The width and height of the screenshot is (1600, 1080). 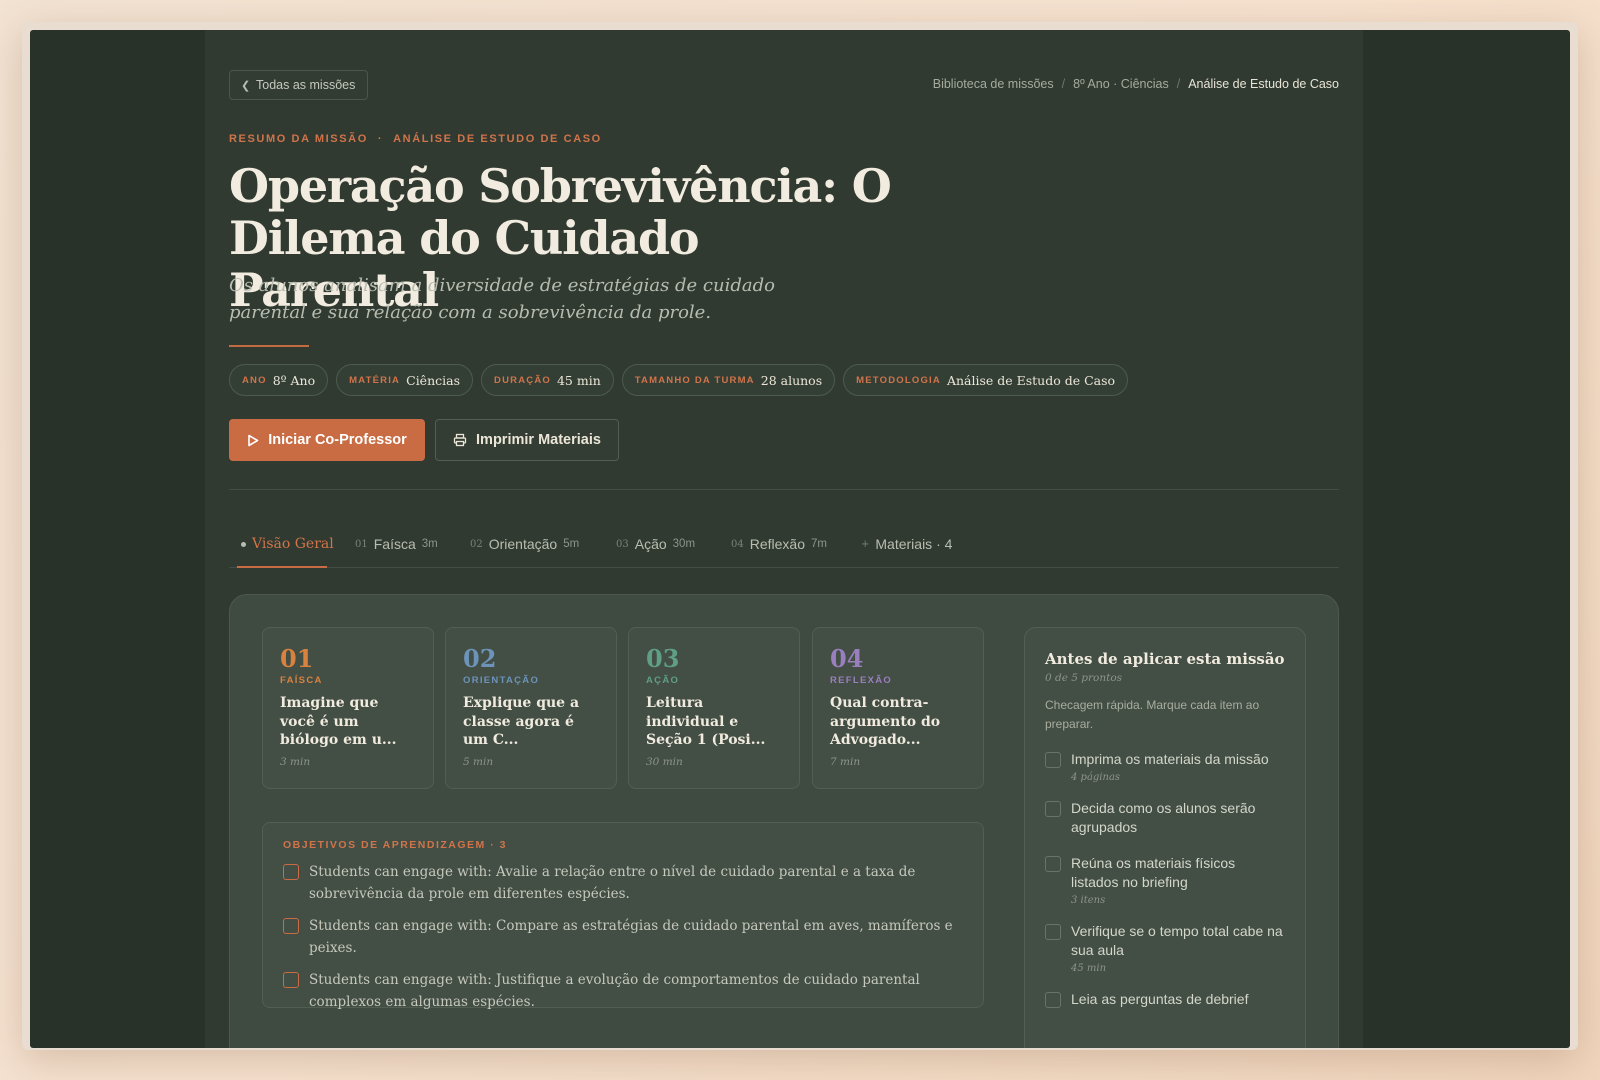 I want to click on tab-number: 03, so click(x=622, y=544).